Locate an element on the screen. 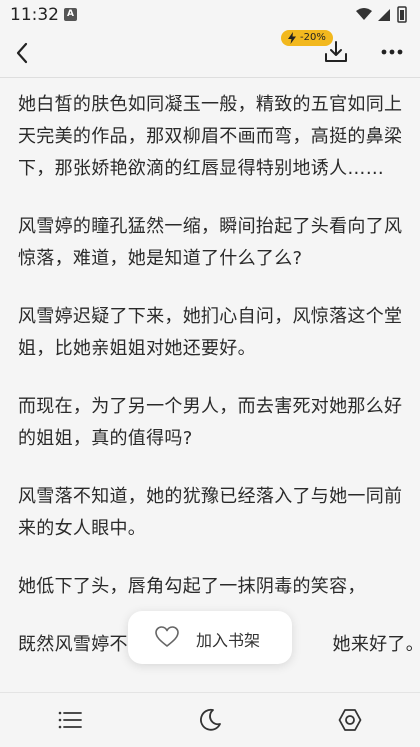 This screenshot has width=420, height=747. add-to-bookshelf-label: 加入书架 is located at coordinates (228, 640).